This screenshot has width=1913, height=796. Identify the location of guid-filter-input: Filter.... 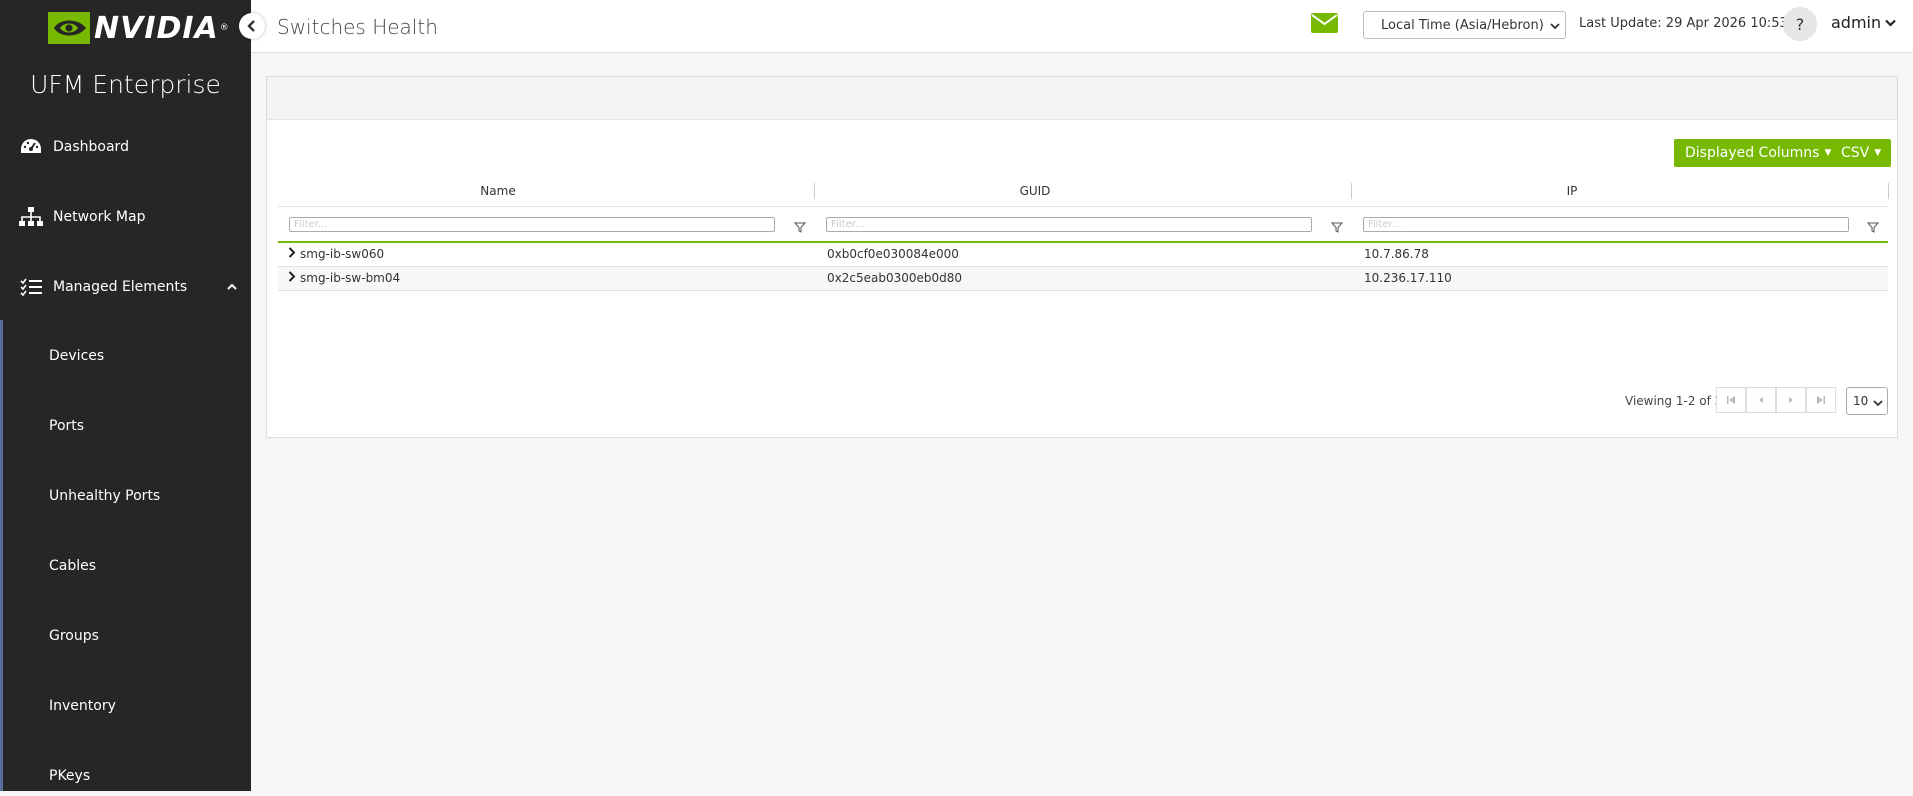
(1069, 224).